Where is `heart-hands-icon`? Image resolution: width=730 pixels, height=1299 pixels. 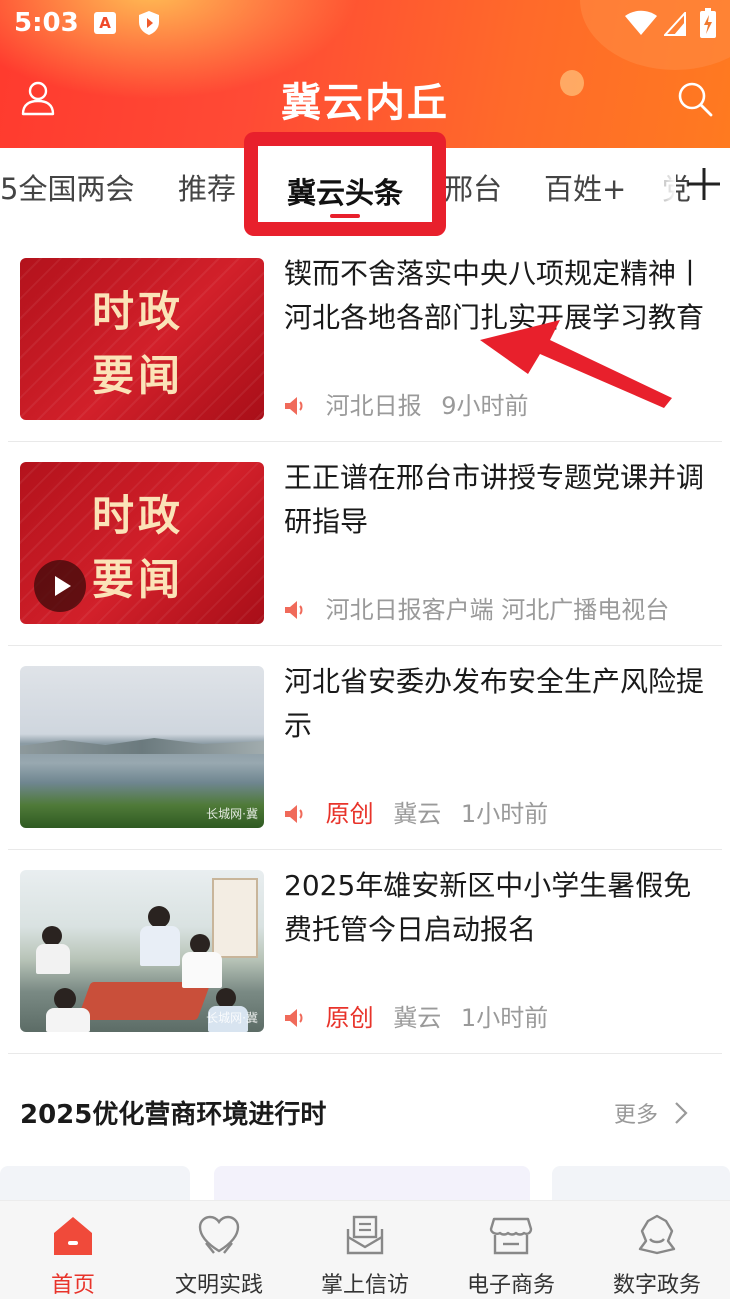 heart-hands-icon is located at coordinates (219, 1234).